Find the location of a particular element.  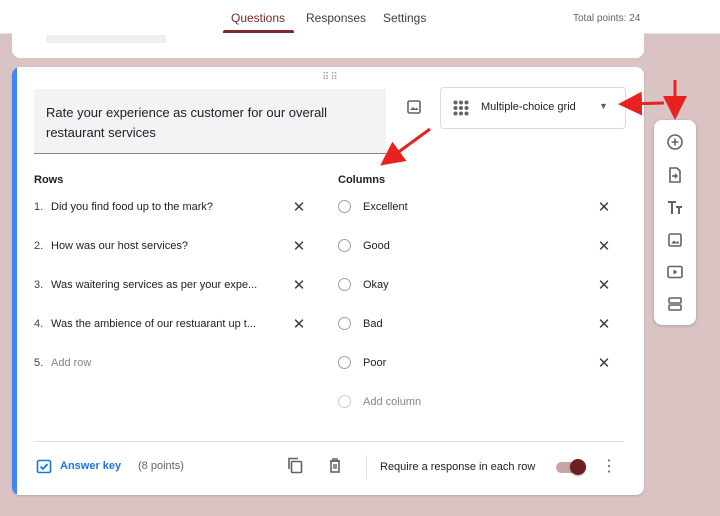

chevron-down-icon: ▼ is located at coordinates (603, 106).